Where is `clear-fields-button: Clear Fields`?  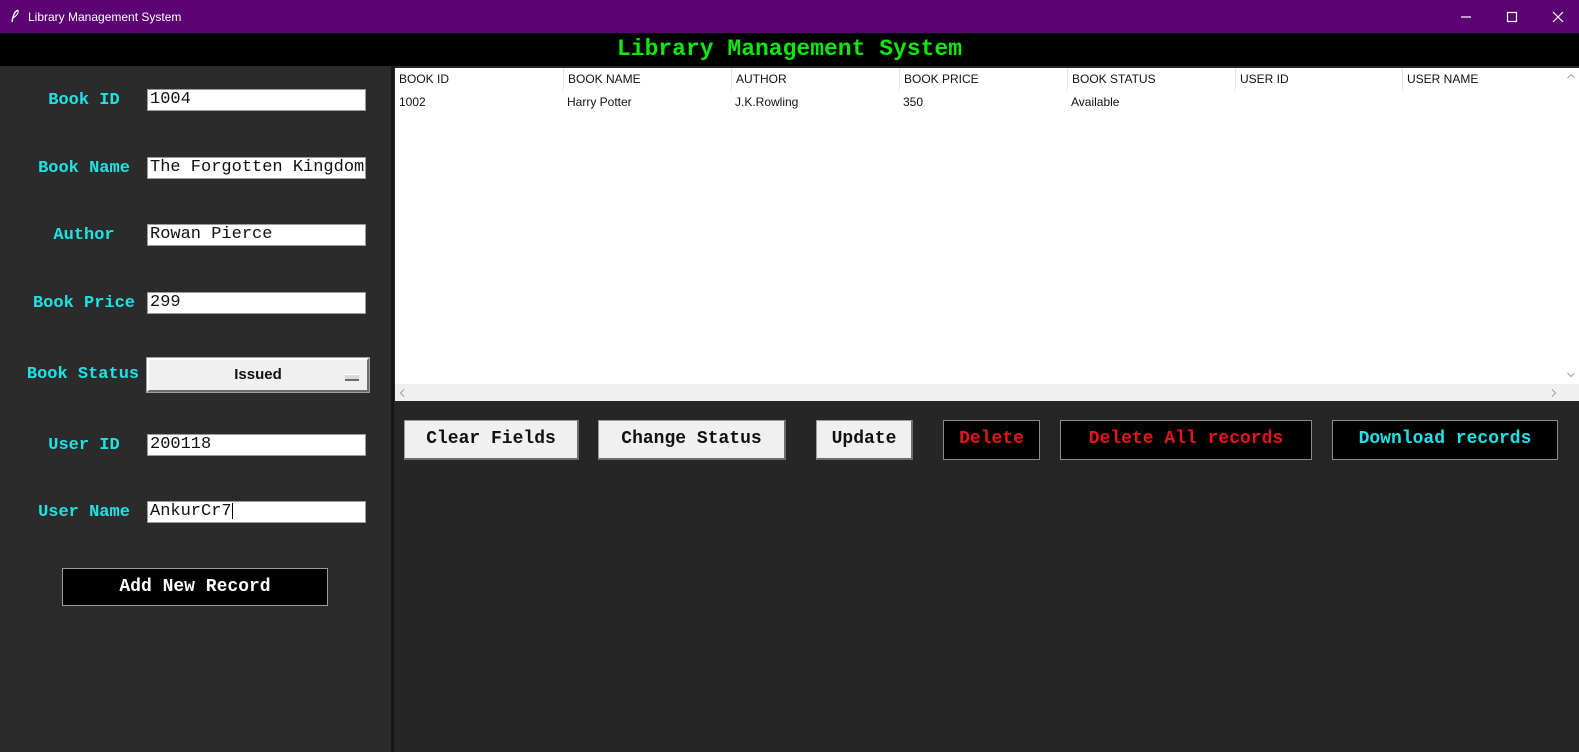
clear-fields-button: Clear Fields is located at coordinates (491, 440).